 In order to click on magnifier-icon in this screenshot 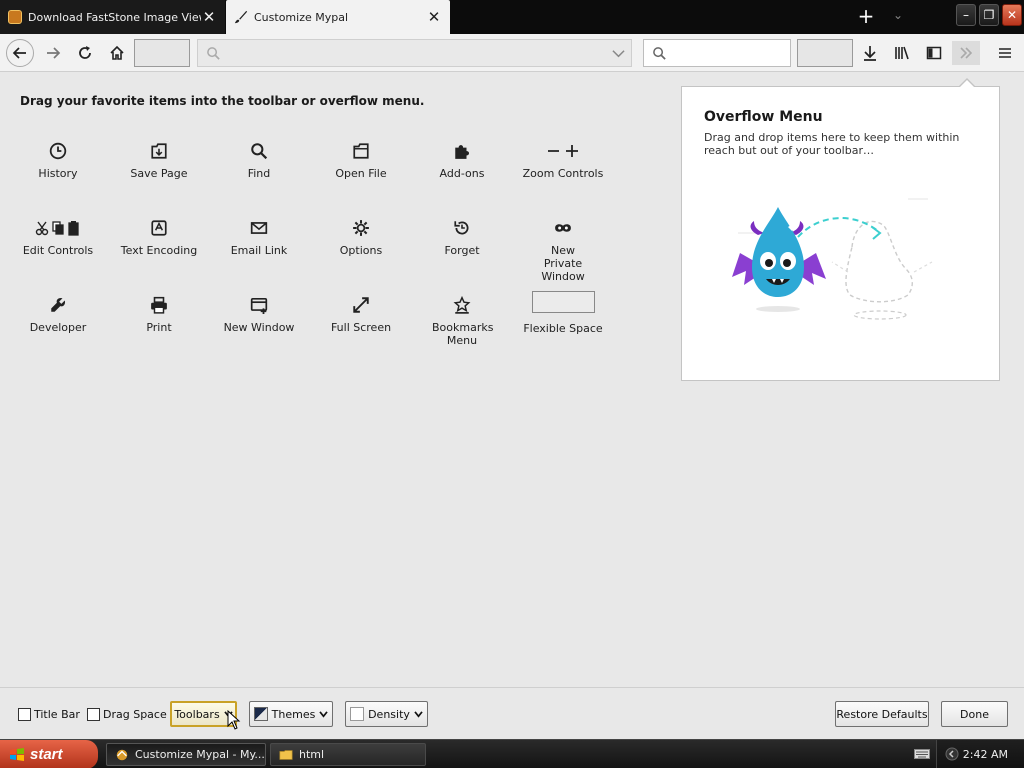, I will do `click(259, 151)`.